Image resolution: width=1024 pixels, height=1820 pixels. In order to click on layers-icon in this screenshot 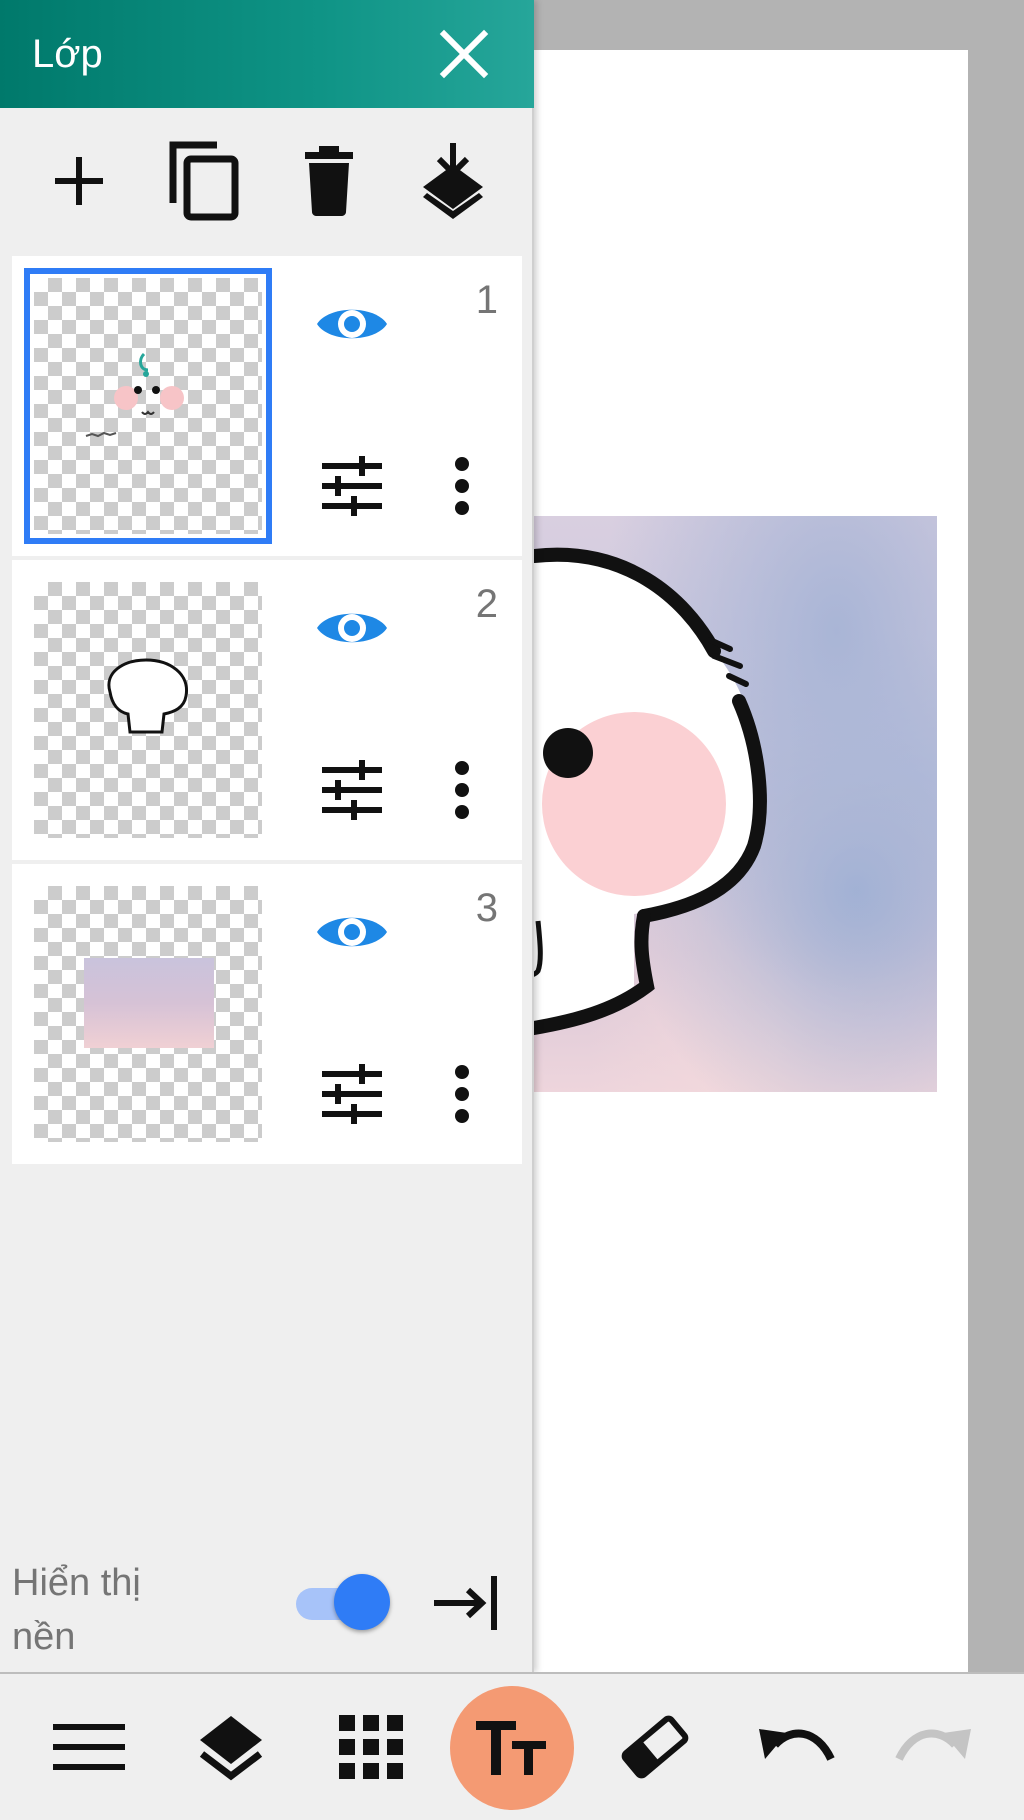, I will do `click(231, 1748)`.